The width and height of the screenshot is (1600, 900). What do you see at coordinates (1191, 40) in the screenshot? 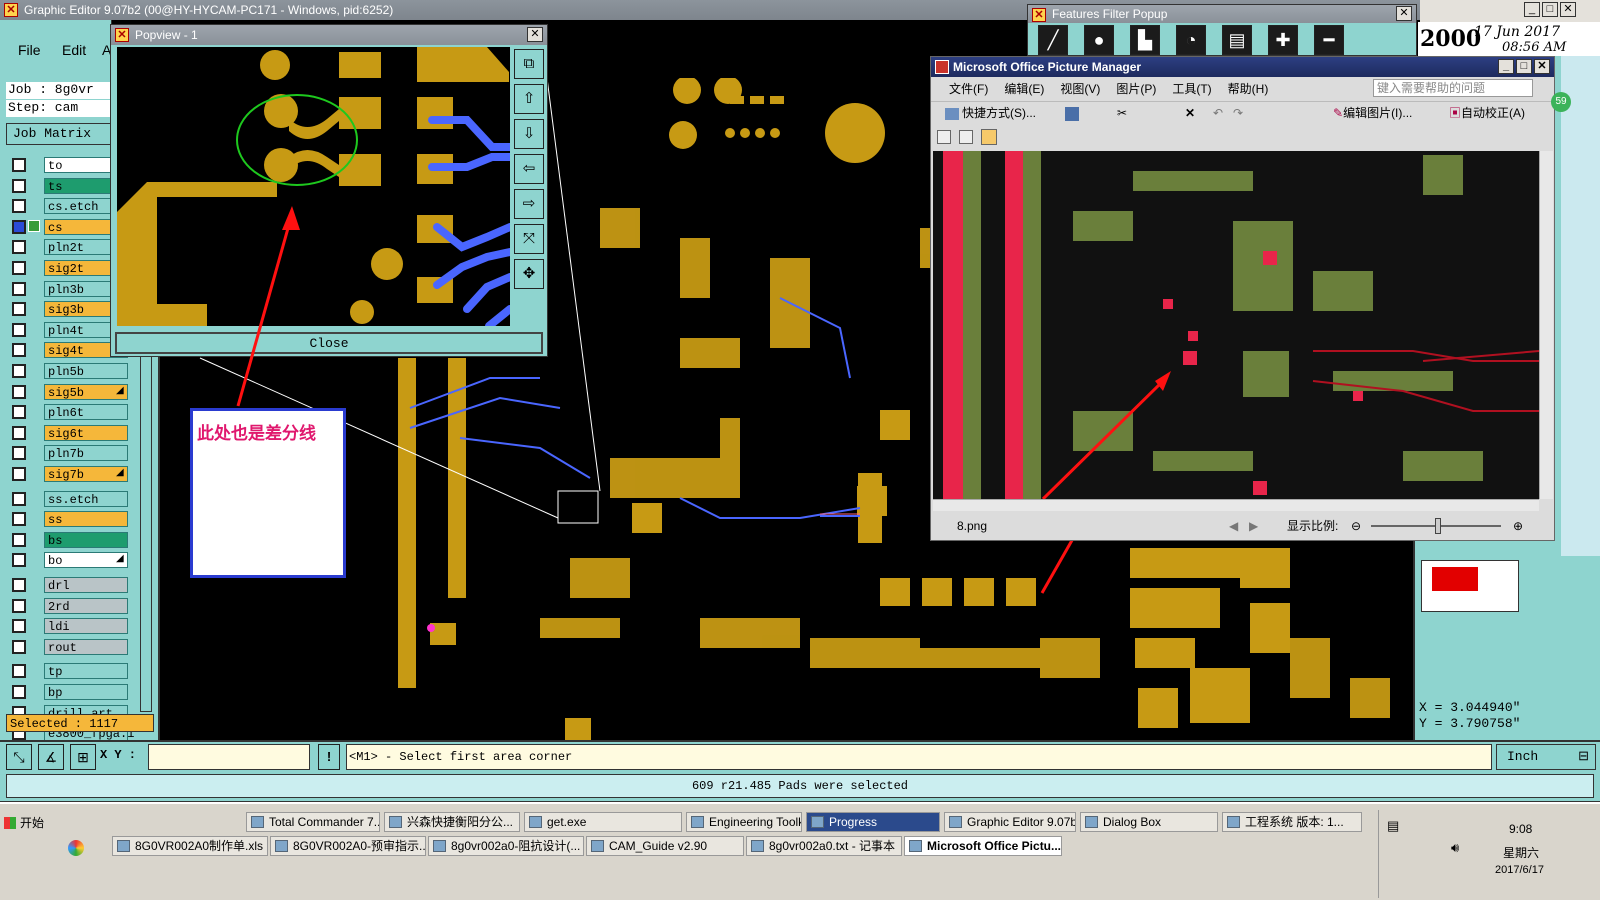
I see `filter-tool-icon: ◔` at bounding box center [1191, 40].